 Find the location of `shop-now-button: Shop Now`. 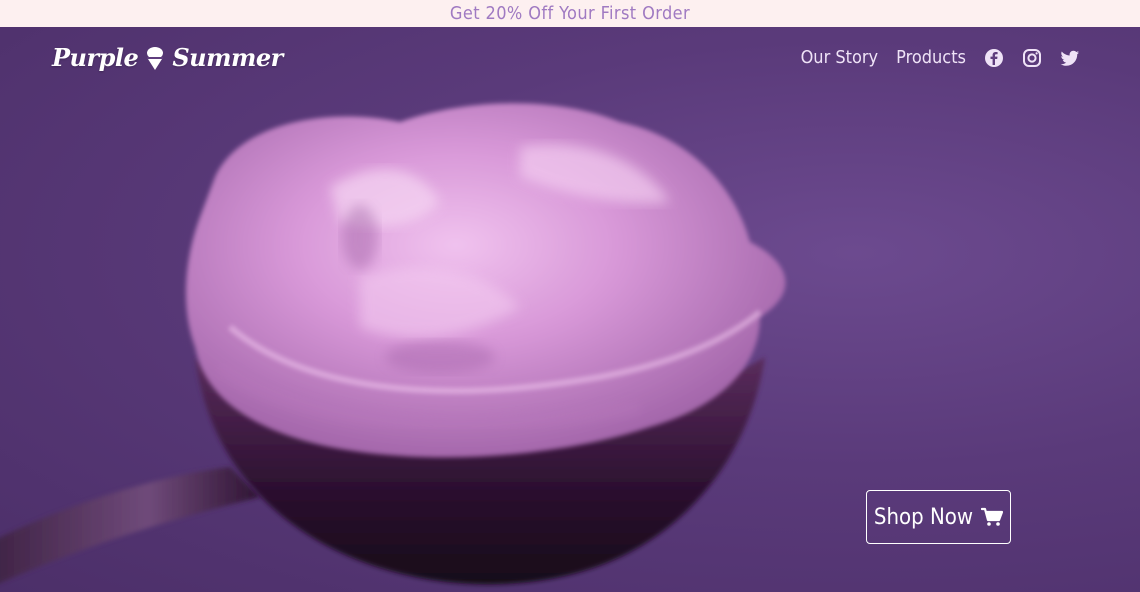

shop-now-button: Shop Now is located at coordinates (938, 517).